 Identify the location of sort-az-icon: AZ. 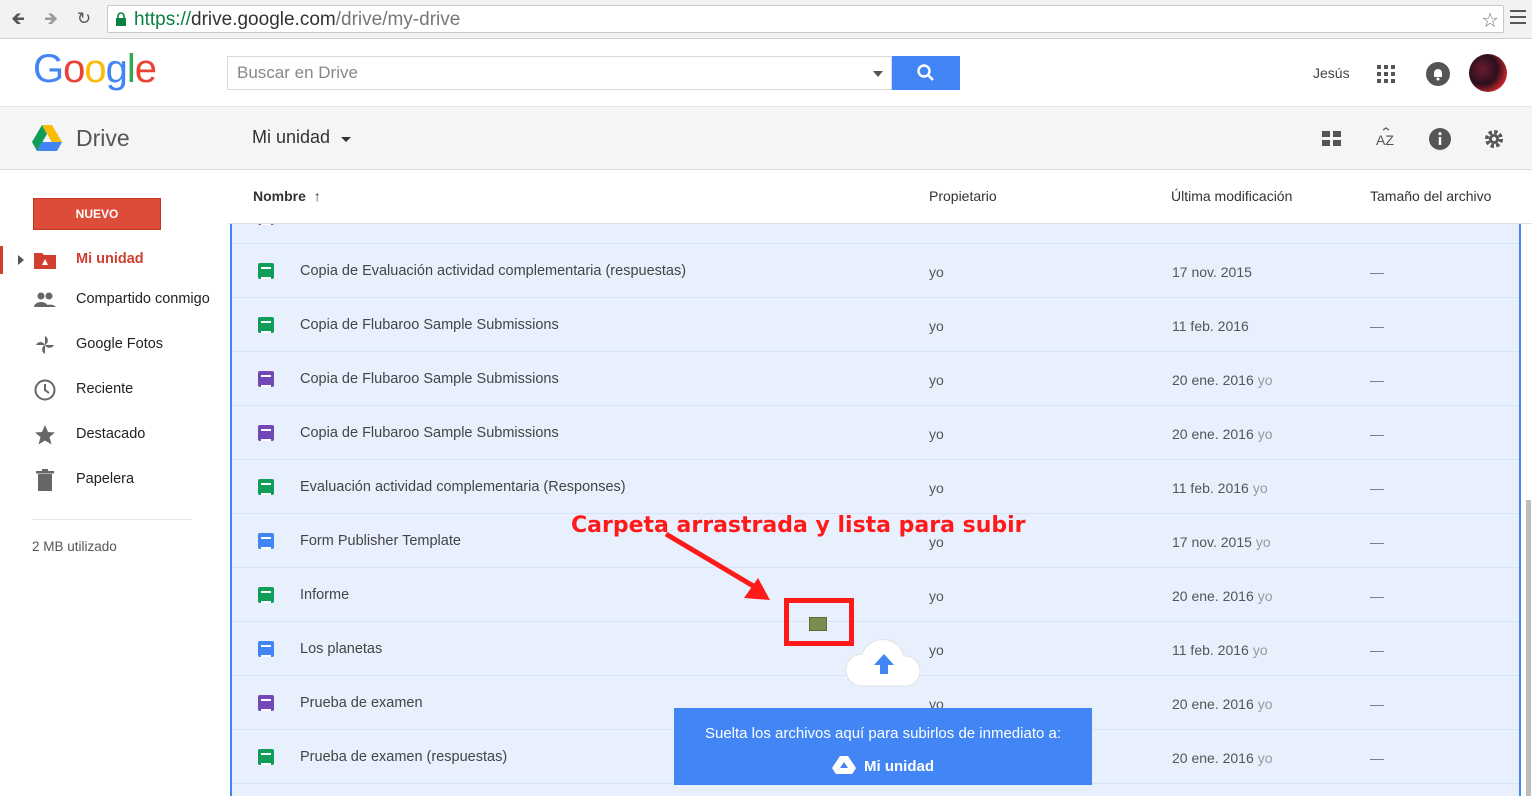
(1386, 139).